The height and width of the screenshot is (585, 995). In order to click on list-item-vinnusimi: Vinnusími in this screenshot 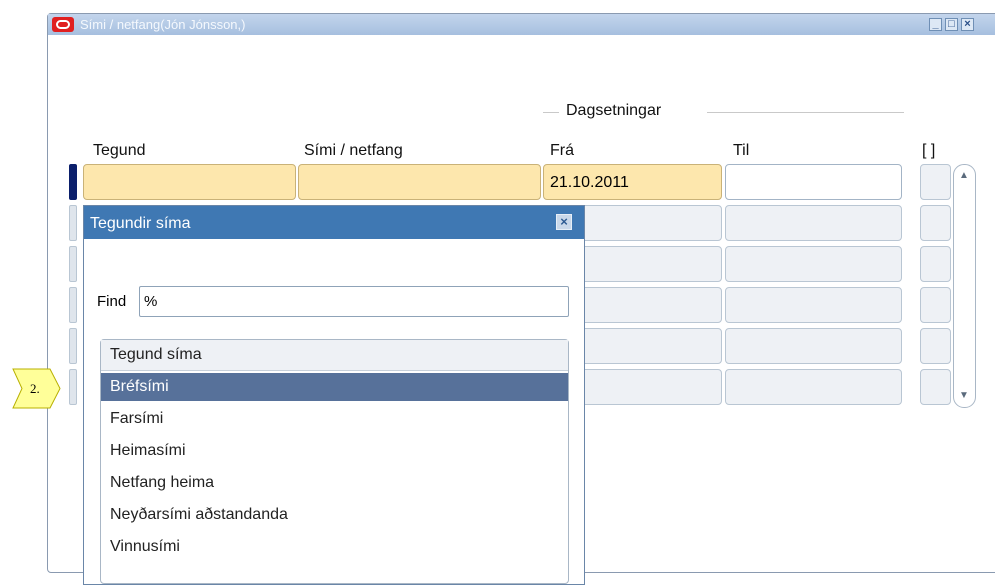, I will do `click(334, 547)`.